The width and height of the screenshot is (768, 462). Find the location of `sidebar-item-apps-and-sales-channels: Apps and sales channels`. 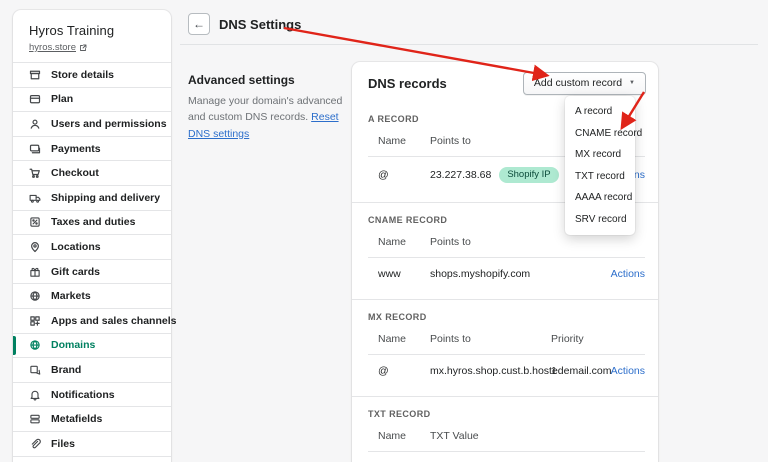

sidebar-item-apps-and-sales-channels: Apps and sales channels is located at coordinates (94, 320).